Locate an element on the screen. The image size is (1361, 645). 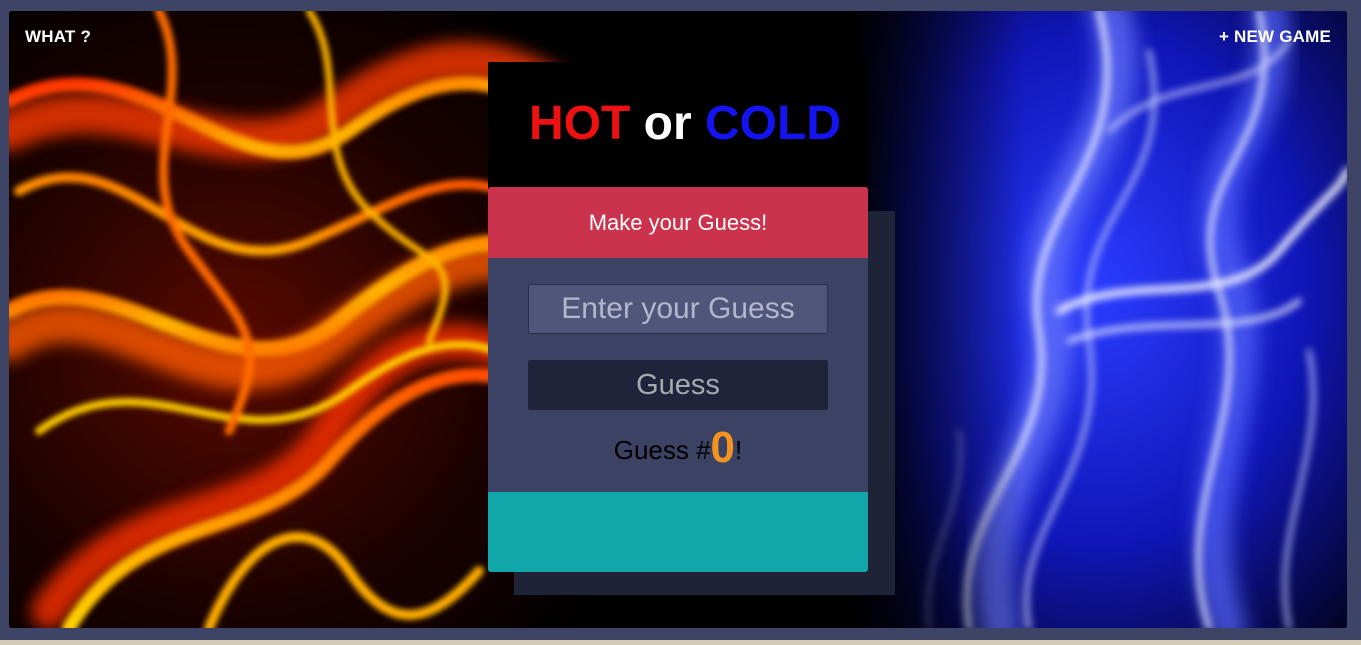
game-title: HOT or COLD is located at coordinates (685, 124).